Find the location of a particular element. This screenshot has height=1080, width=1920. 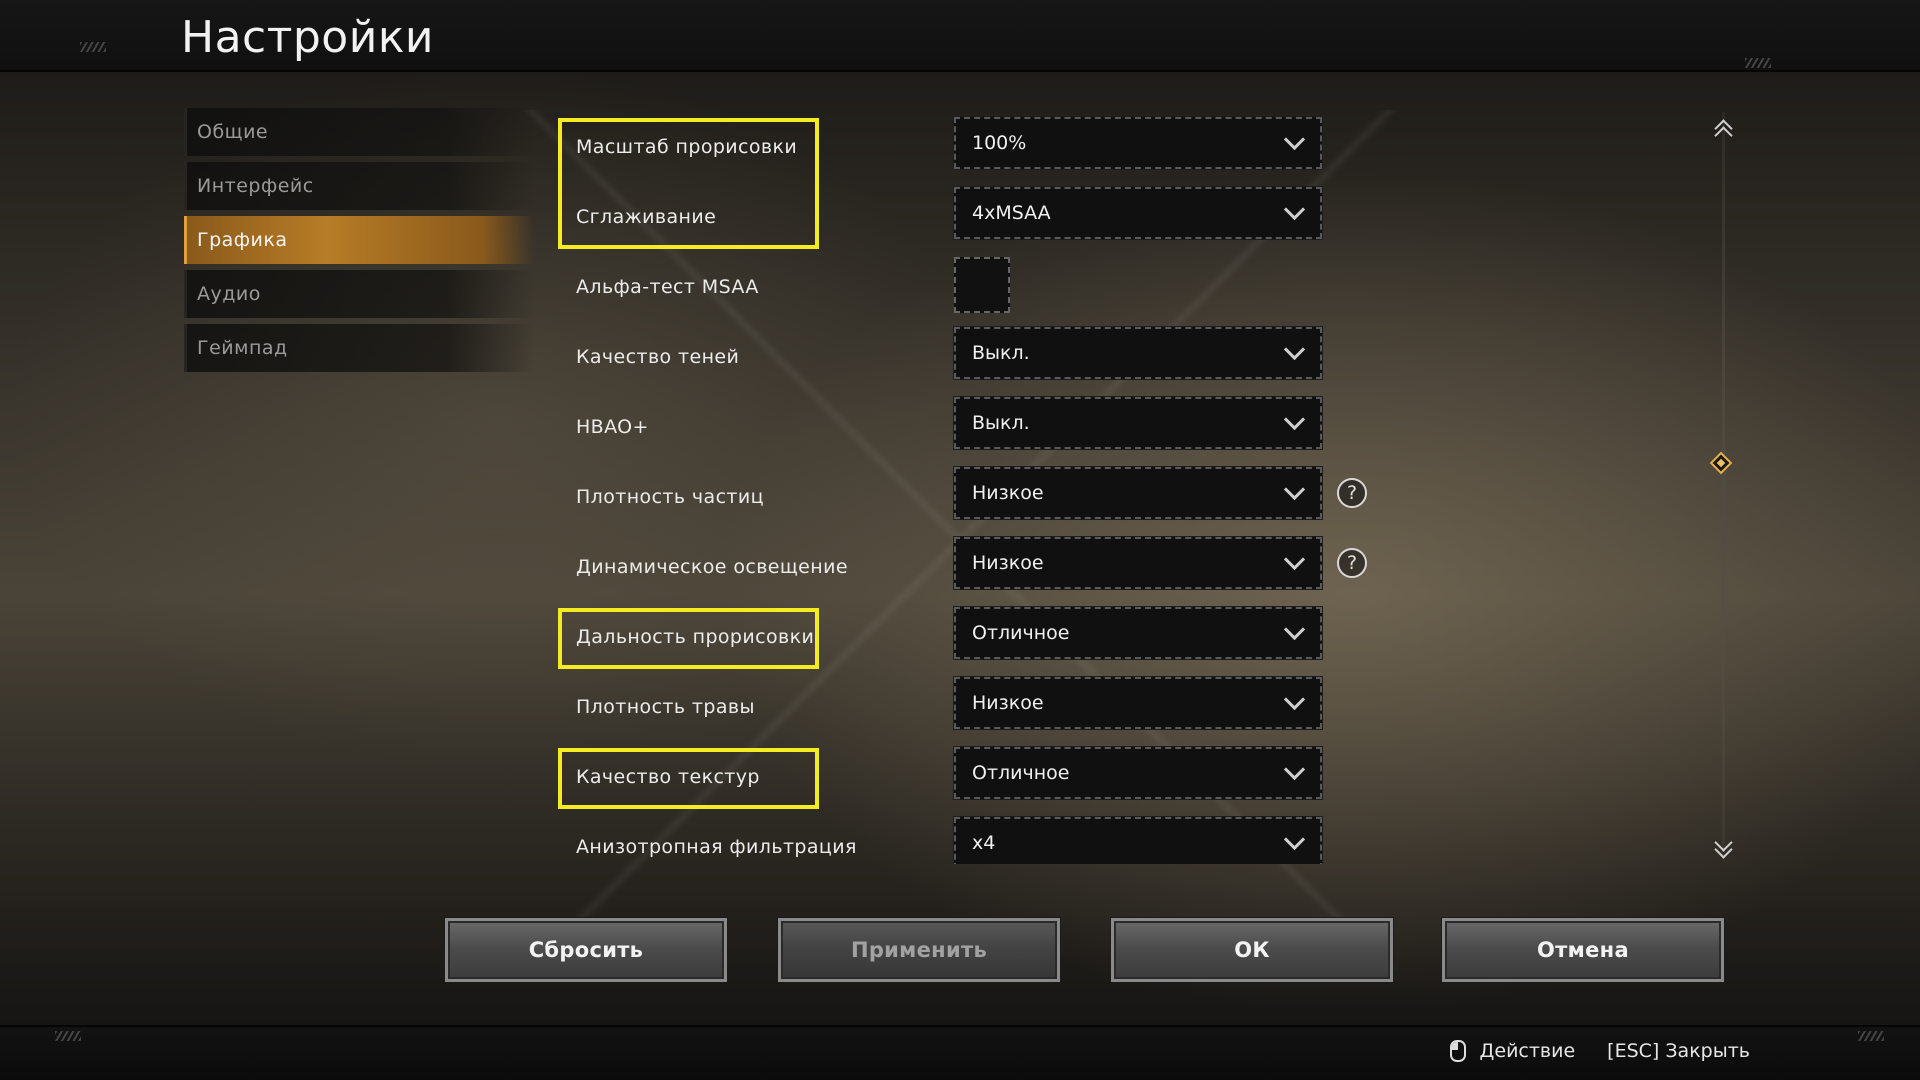

setting-row-msaa-alpha-test: Альфа-тест MSAA is located at coordinates (1033, 287).